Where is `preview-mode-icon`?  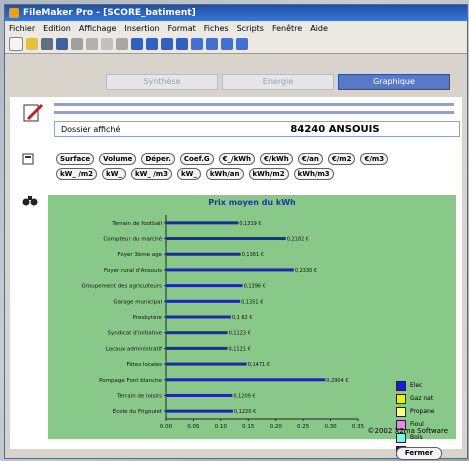 preview-mode-icon is located at coordinates (182, 44).